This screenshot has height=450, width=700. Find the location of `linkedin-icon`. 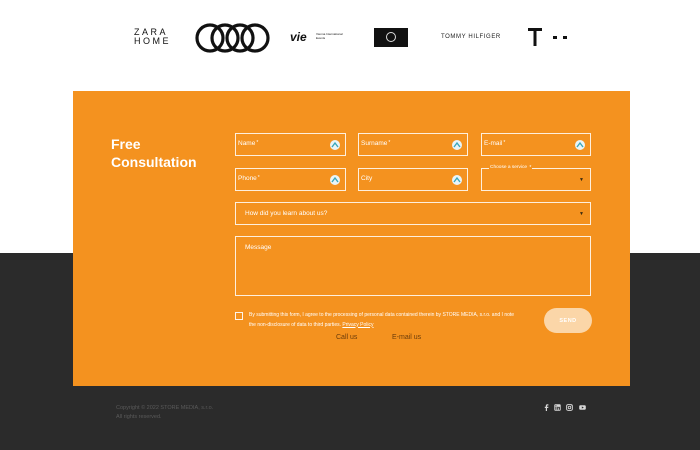

linkedin-icon is located at coordinates (557, 407).